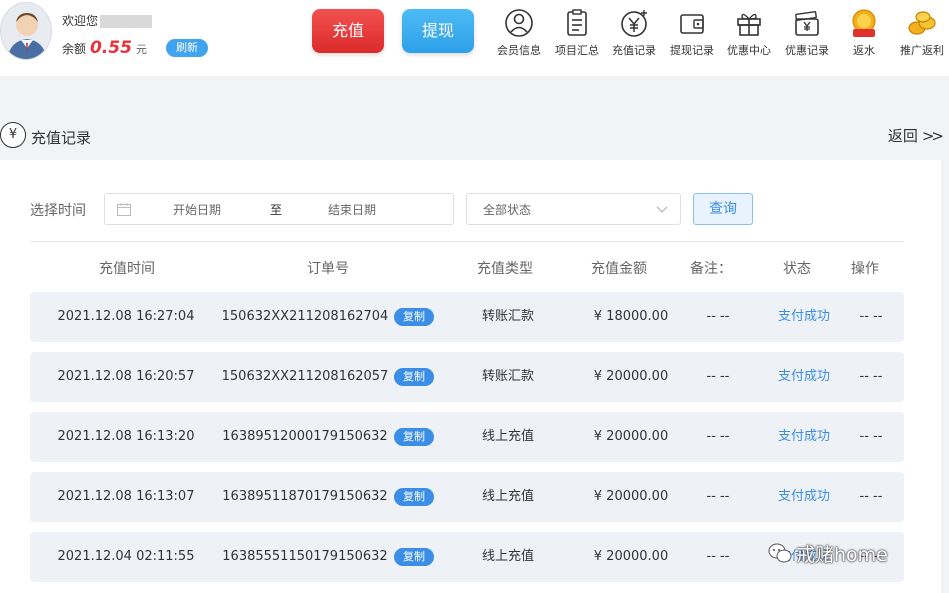  Describe the element at coordinates (328, 269) in the screenshot. I see `column-header-order: 订单号` at that location.